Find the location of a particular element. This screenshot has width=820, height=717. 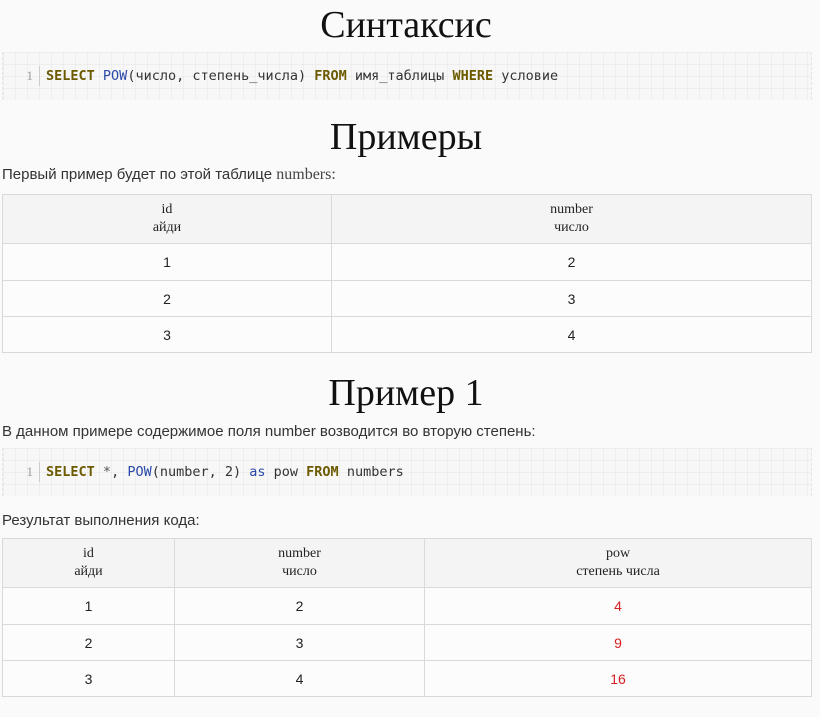

code-token: pow is located at coordinates (286, 472).